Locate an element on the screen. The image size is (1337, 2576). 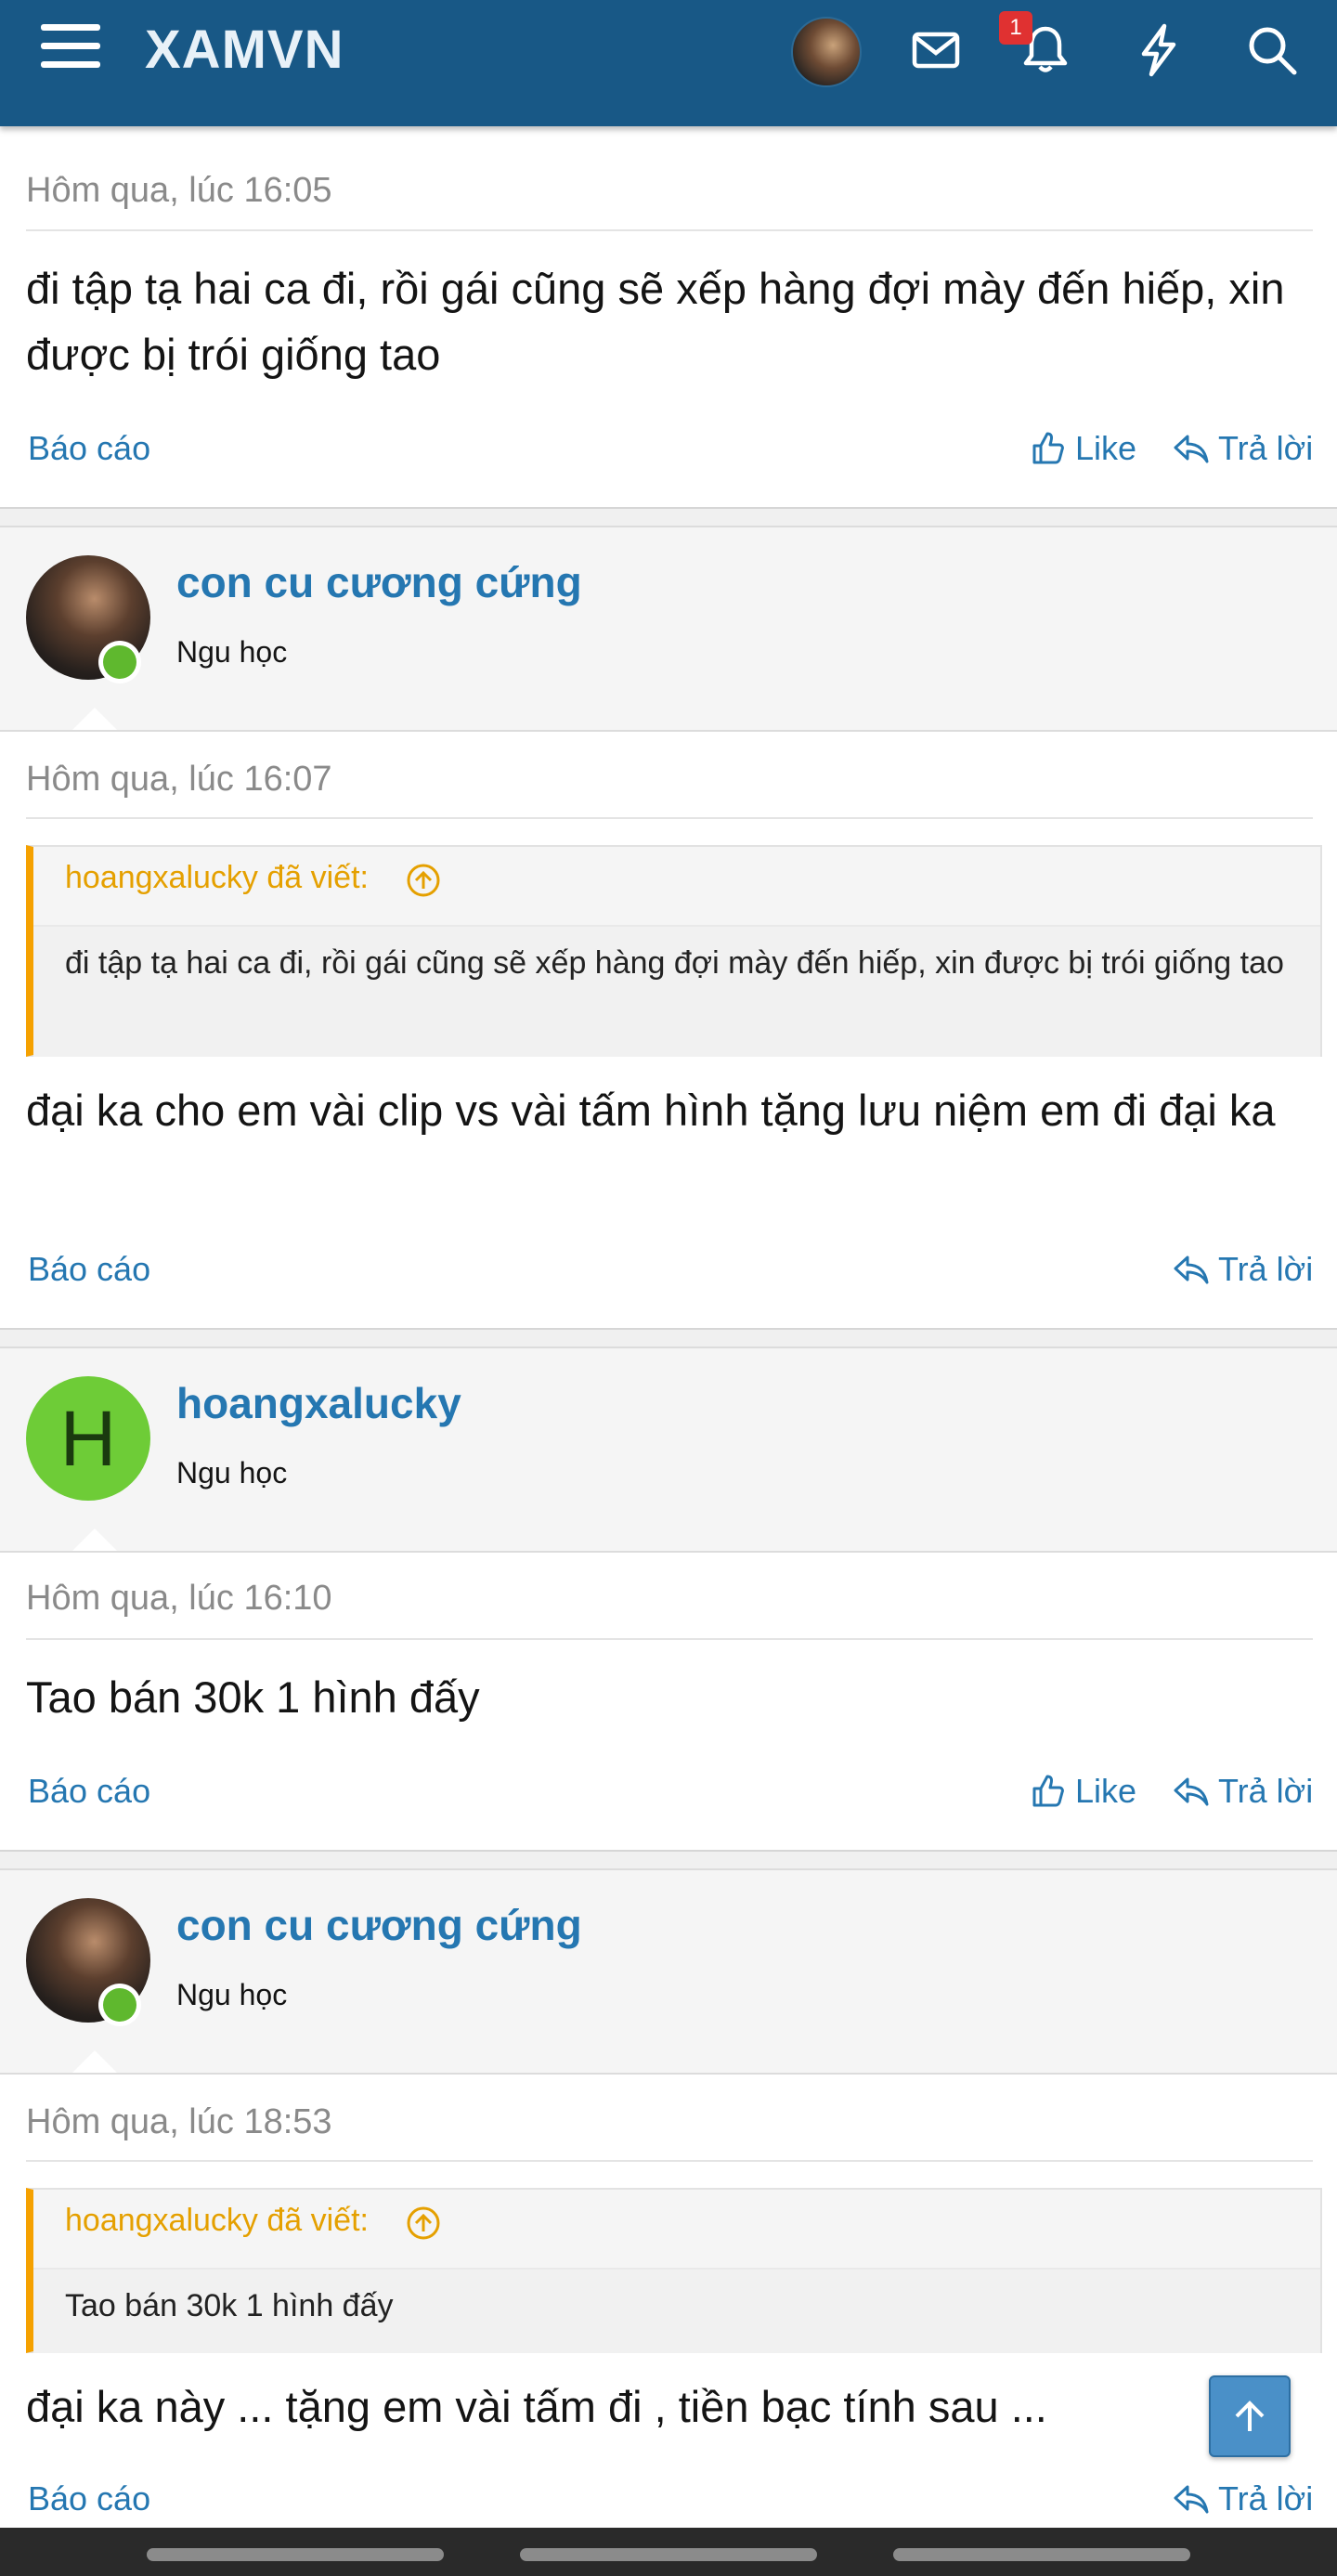
hamburger-menu-icon is located at coordinates (70, 50).